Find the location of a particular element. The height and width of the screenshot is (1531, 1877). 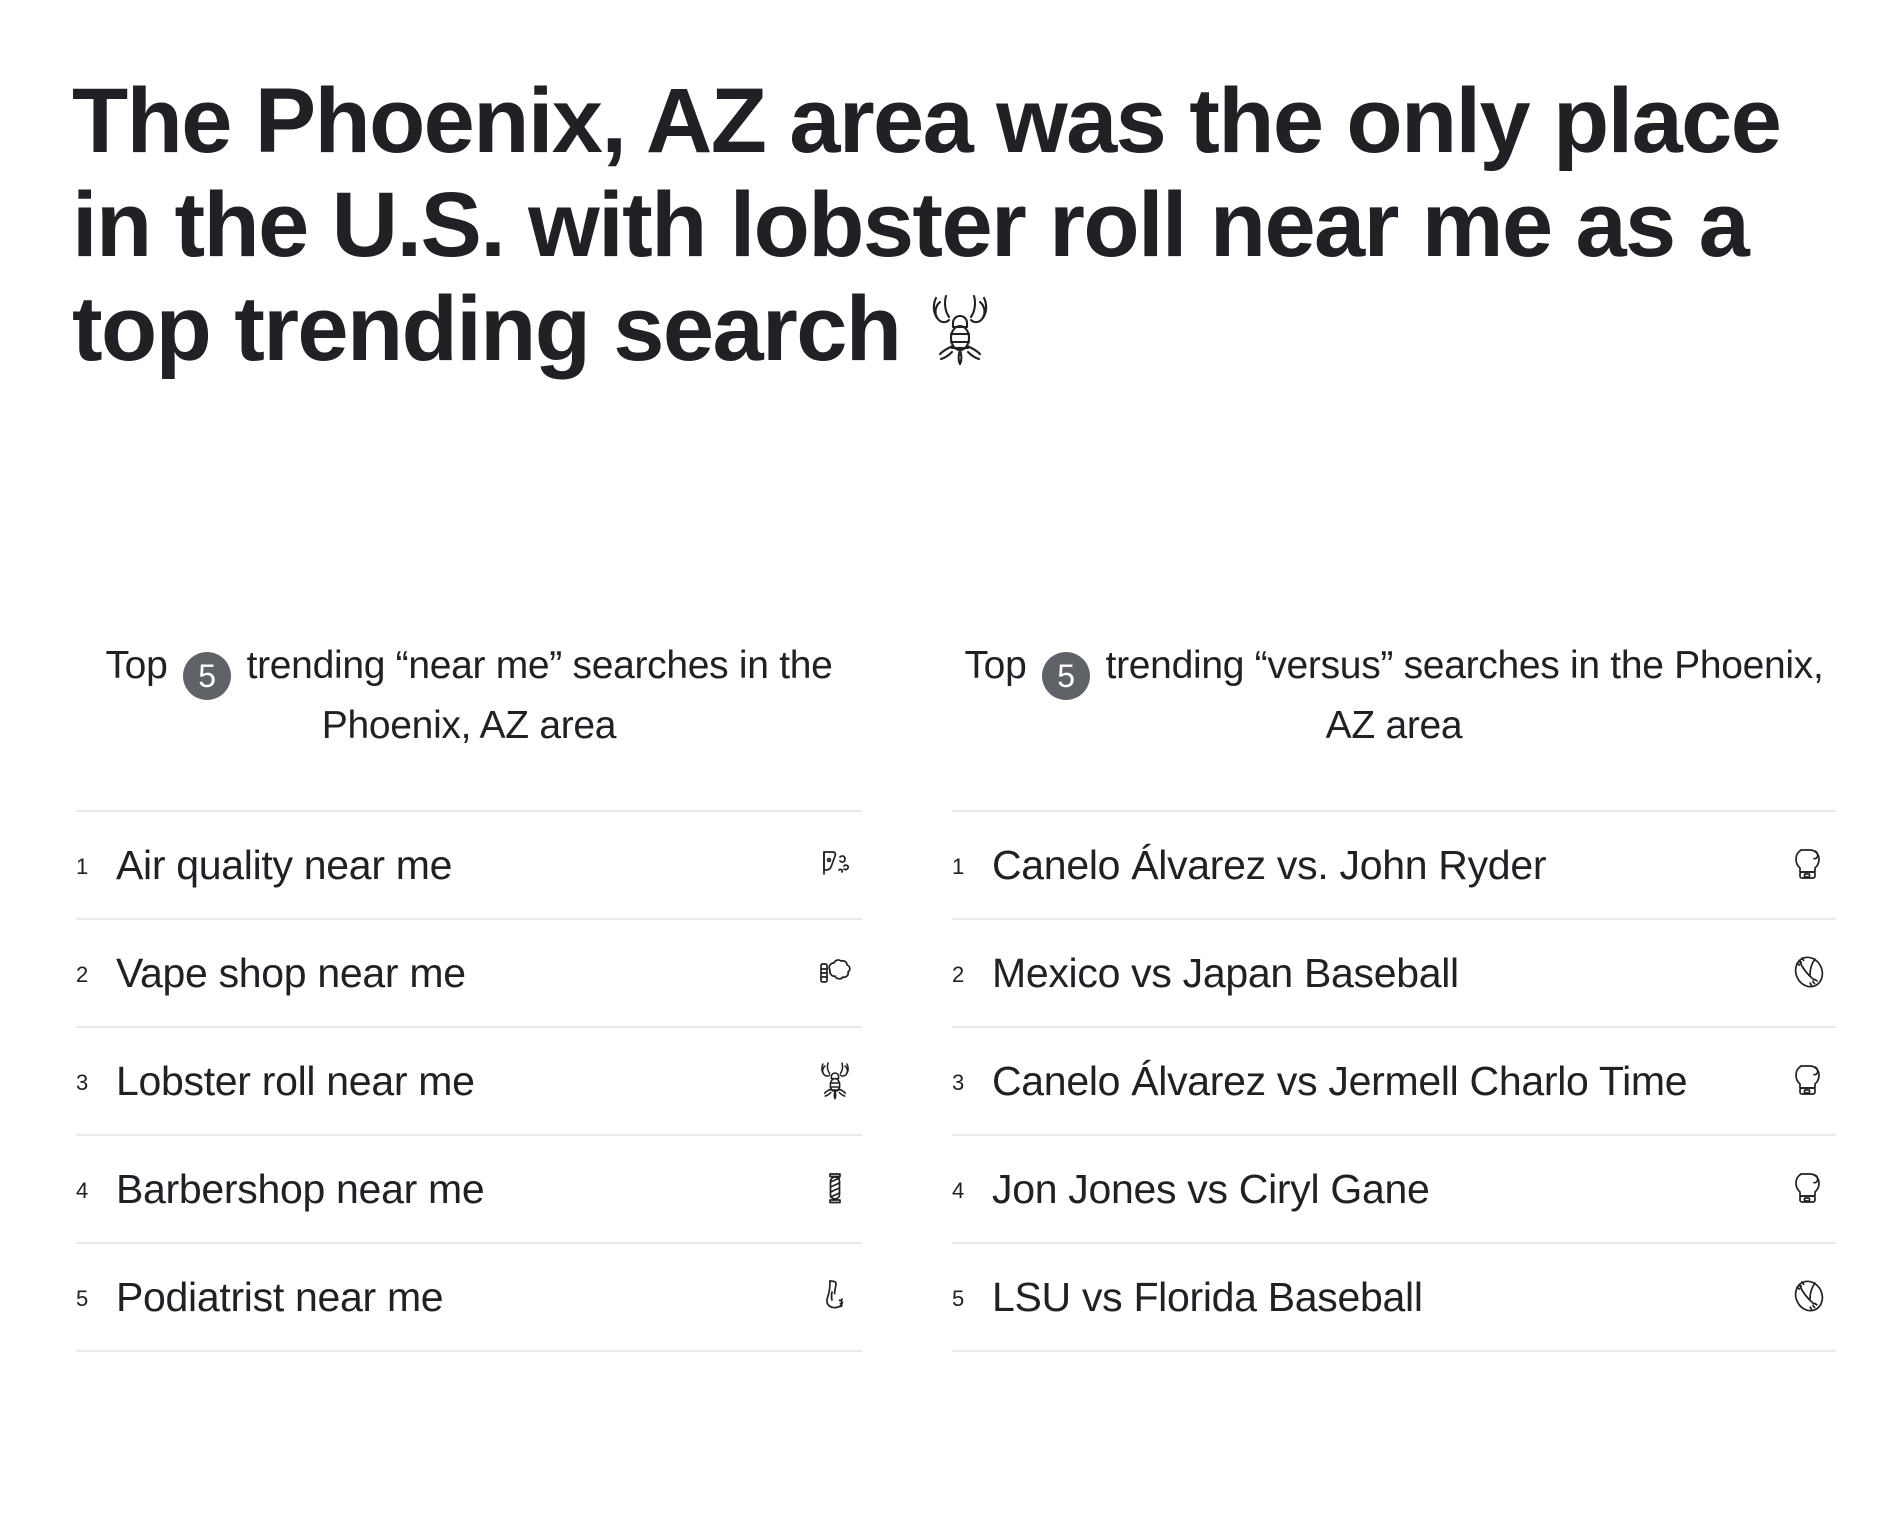

list-item-label: Lobster roll near me is located at coordinates (295, 1081).